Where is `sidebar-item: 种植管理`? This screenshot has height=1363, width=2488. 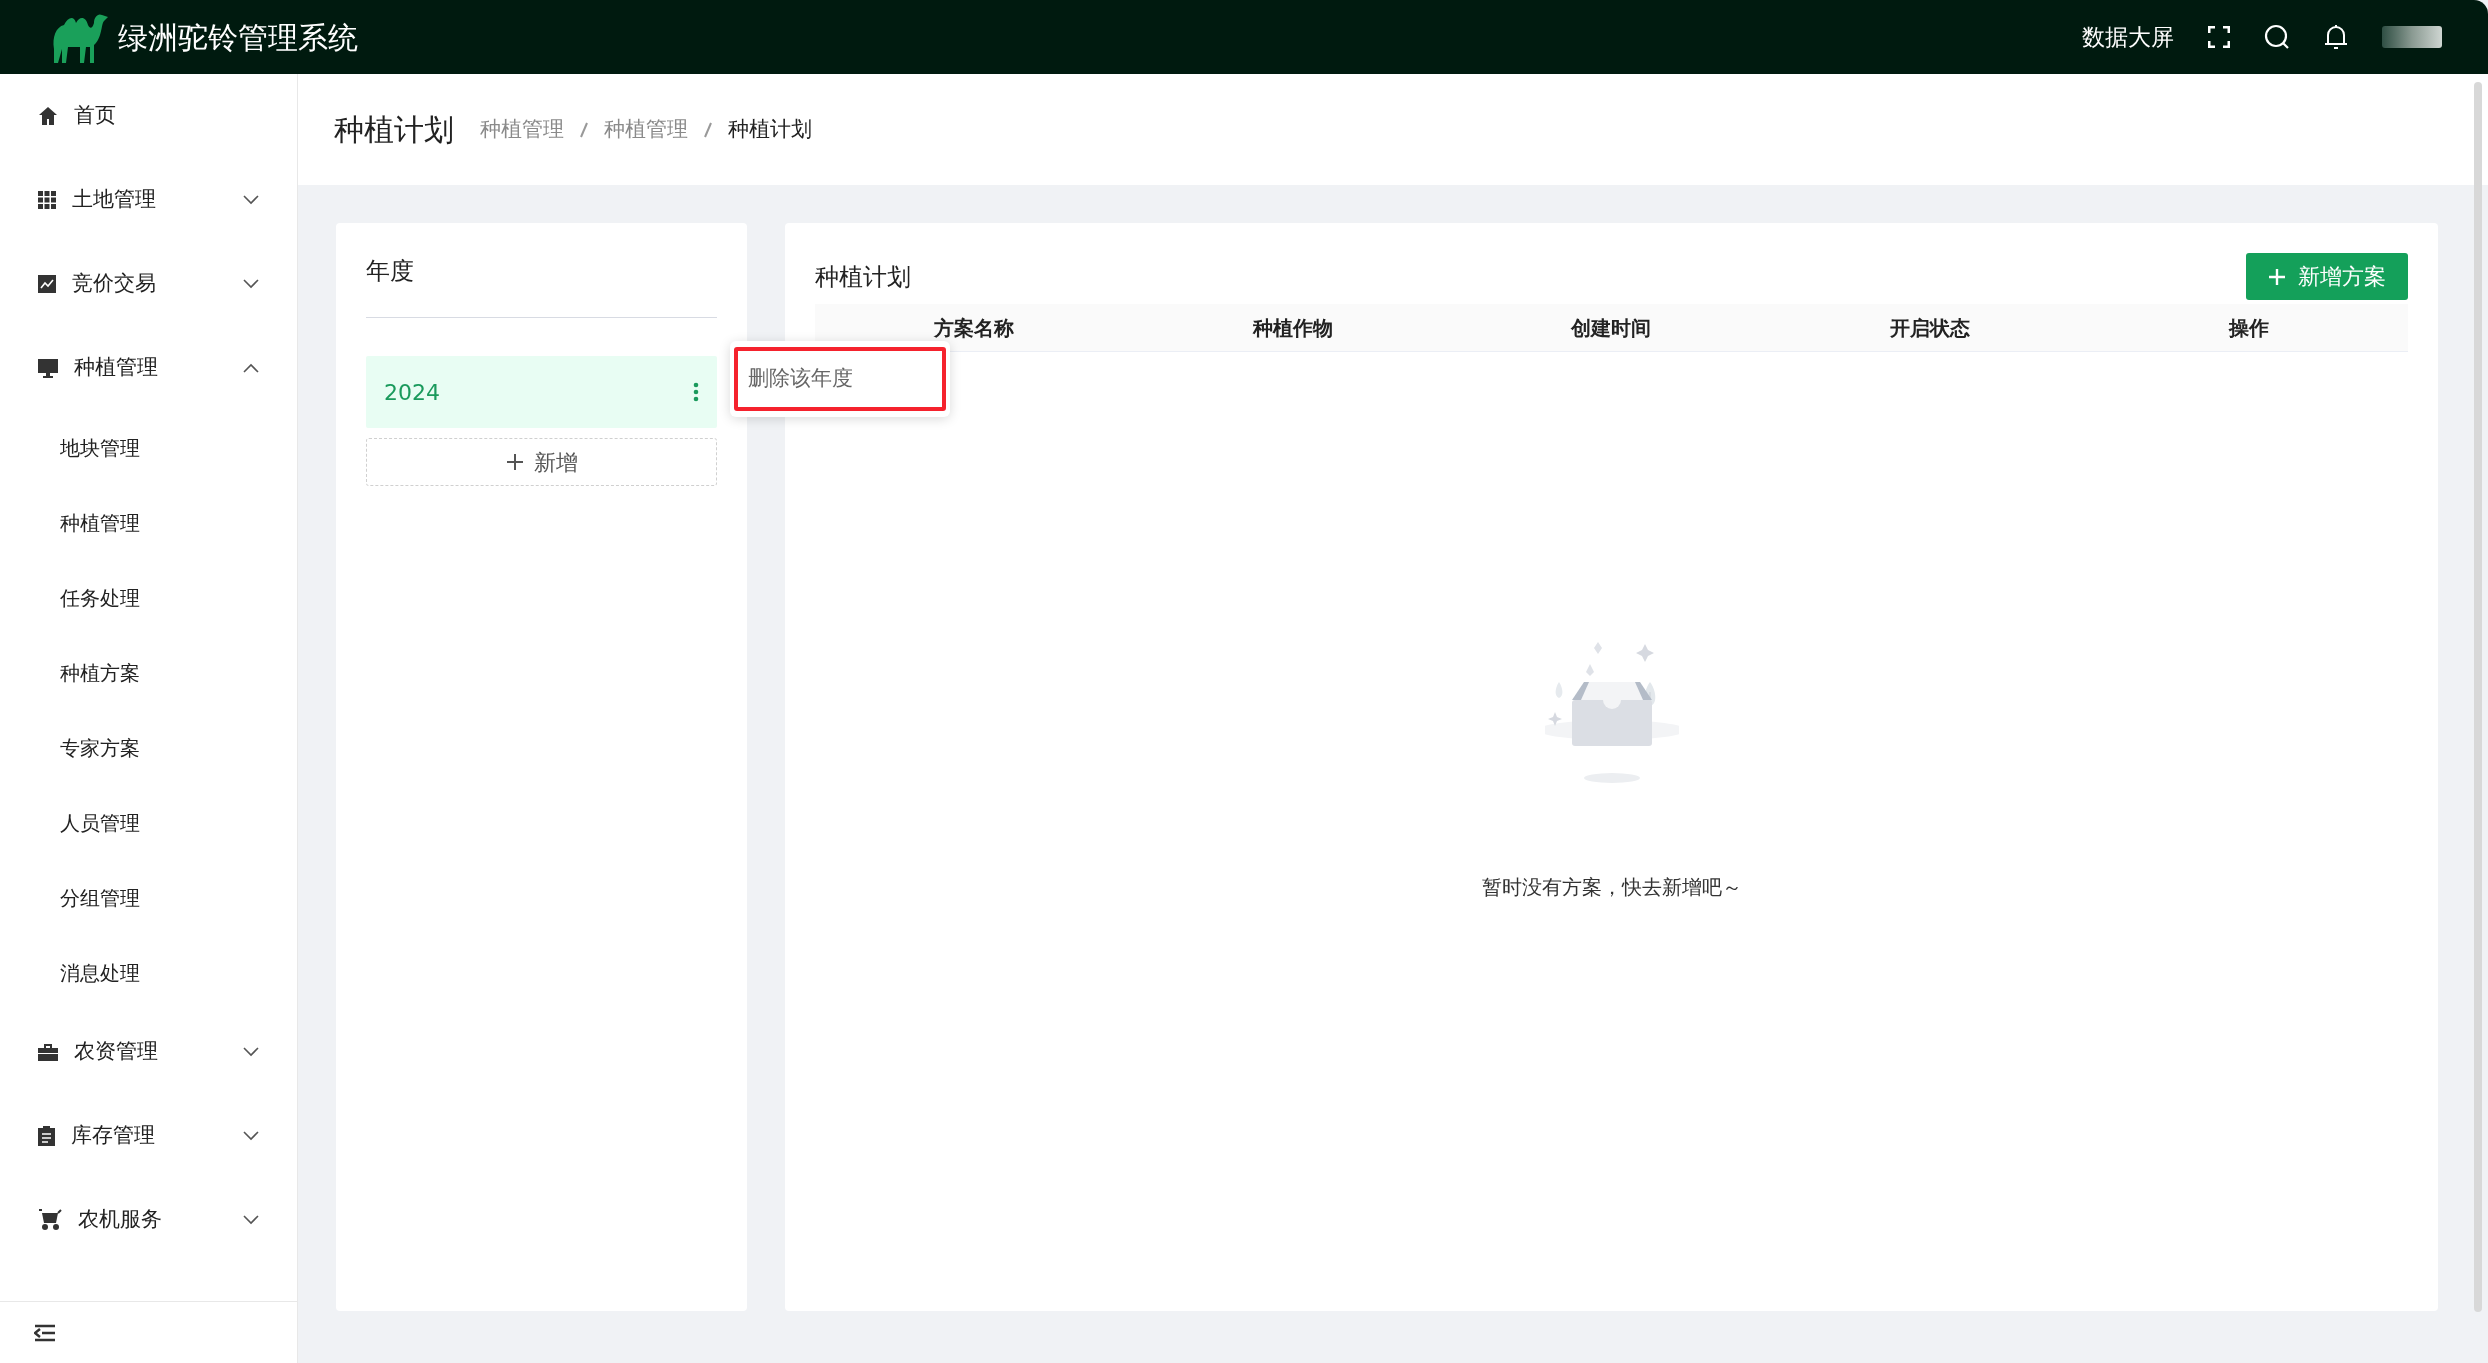
sidebar-item: 种植管理 is located at coordinates (148, 368).